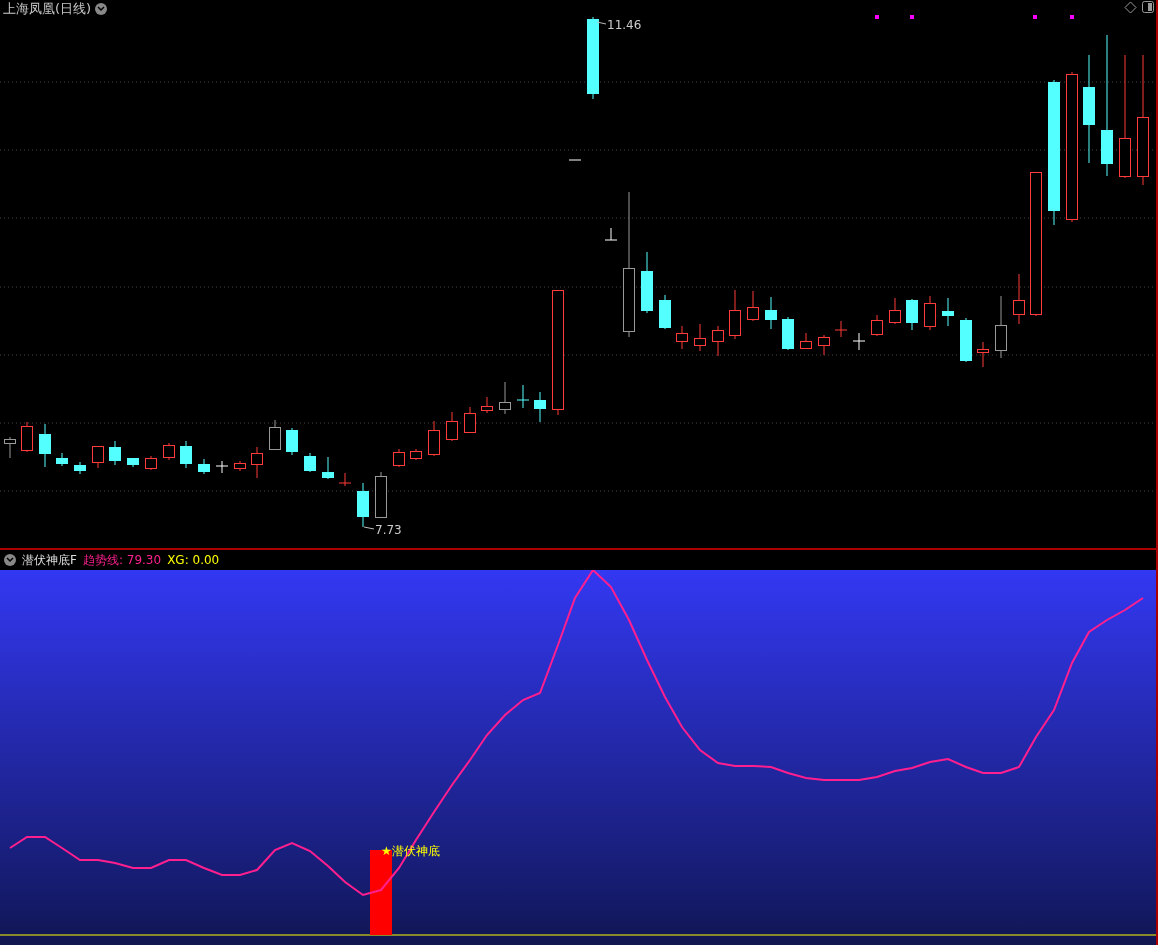 The width and height of the screenshot is (1158, 945). I want to click on panel-toggle-icon, so click(1148, 7).